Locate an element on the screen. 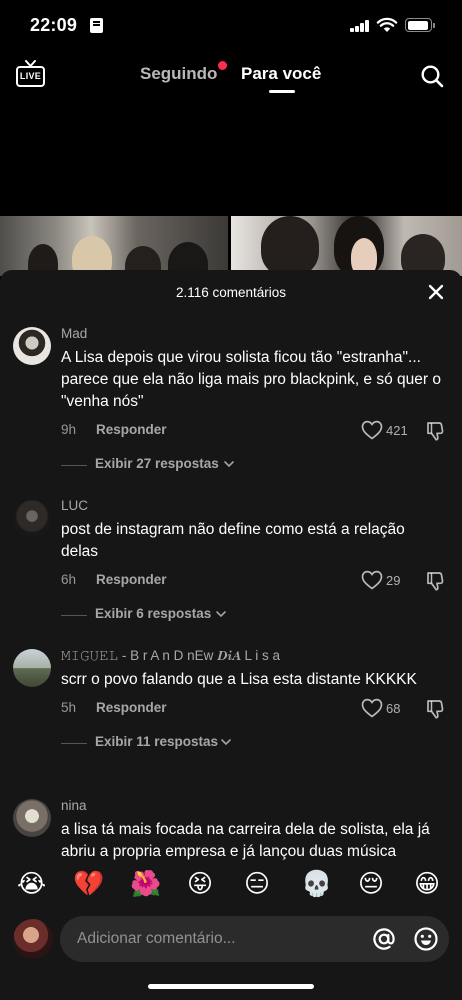  active-tab-indicator is located at coordinates (282, 91).